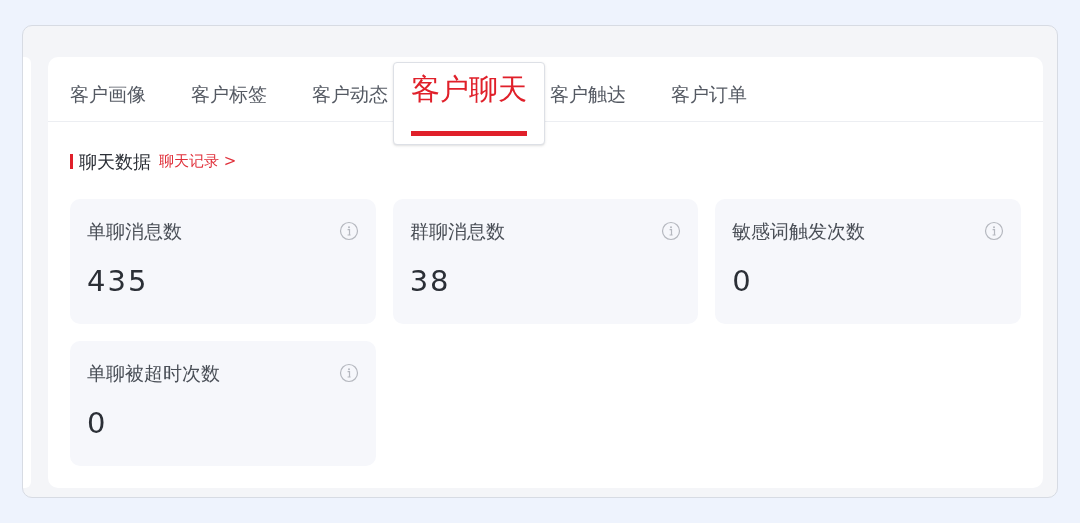  Describe the element at coordinates (108, 94) in the screenshot. I see `tab: 客户画像` at that location.